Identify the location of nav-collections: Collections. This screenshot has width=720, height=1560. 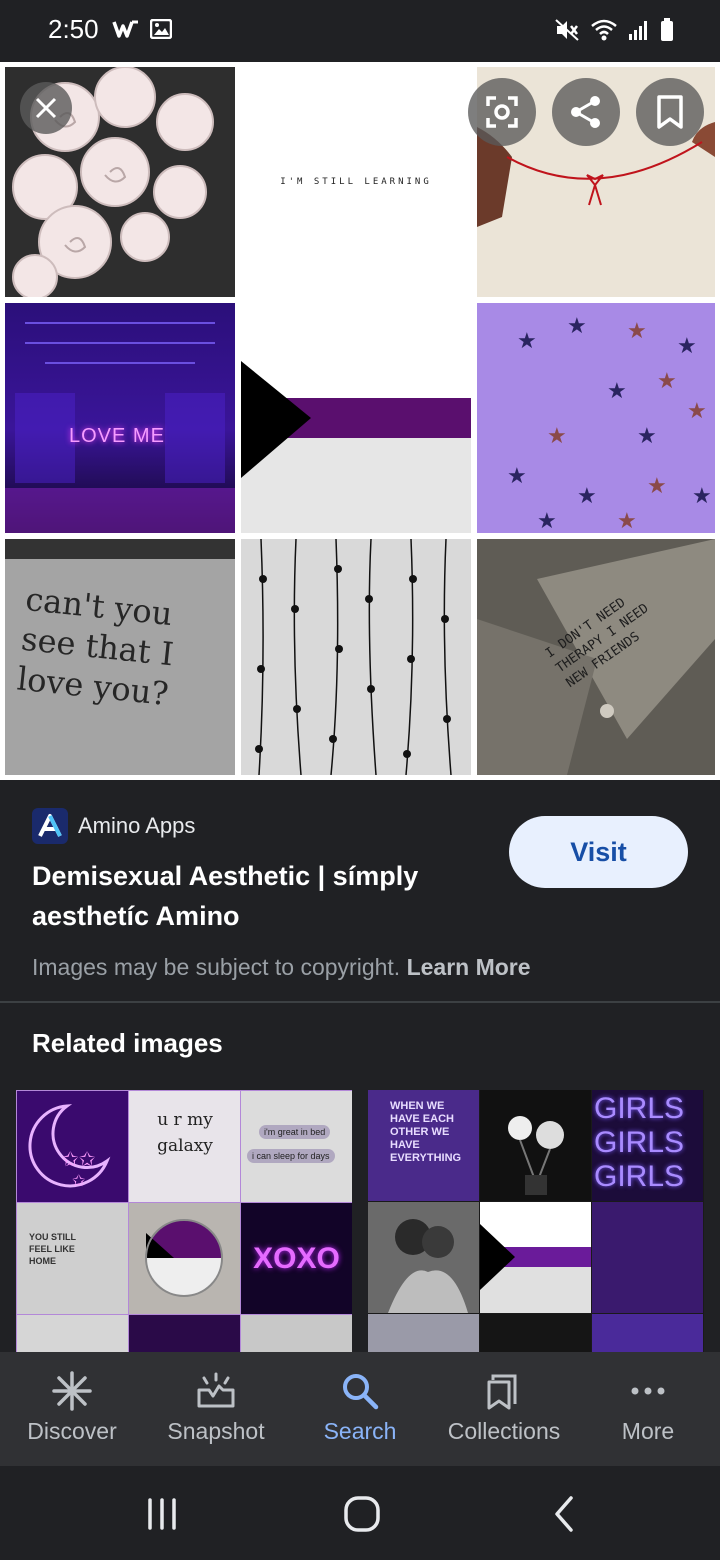
(504, 1409).